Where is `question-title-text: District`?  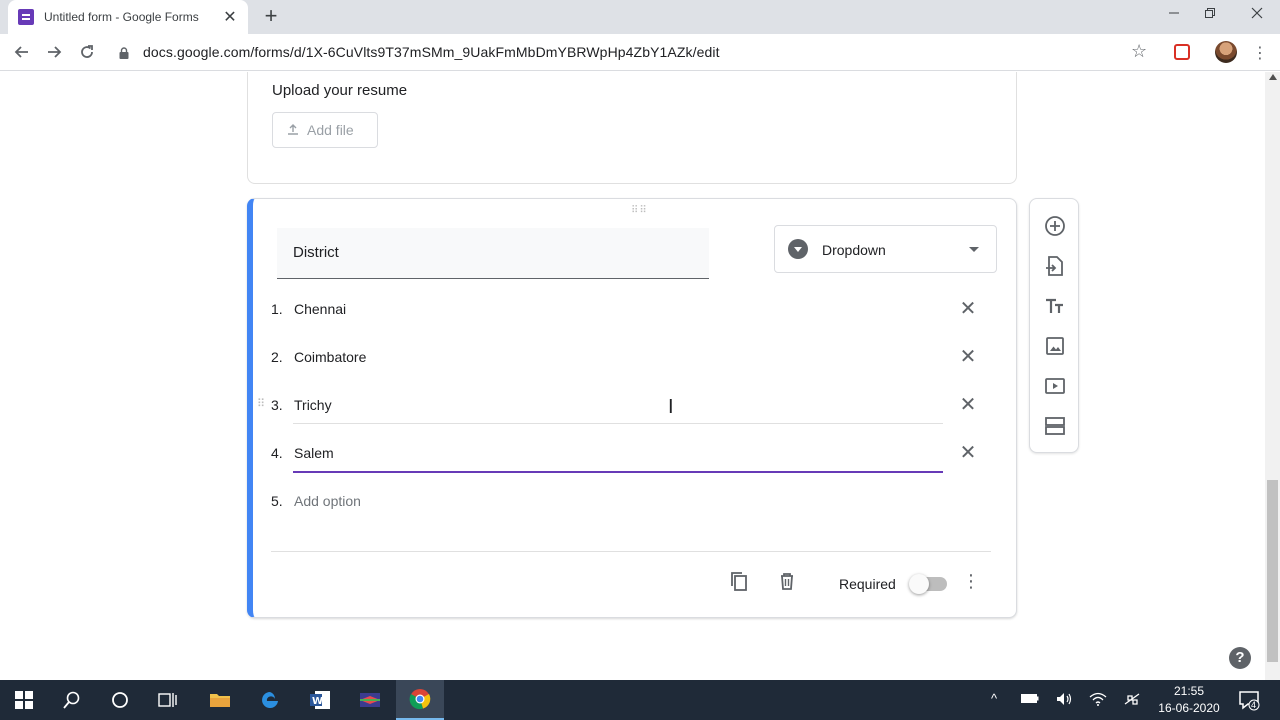 question-title-text: District is located at coordinates (316, 252).